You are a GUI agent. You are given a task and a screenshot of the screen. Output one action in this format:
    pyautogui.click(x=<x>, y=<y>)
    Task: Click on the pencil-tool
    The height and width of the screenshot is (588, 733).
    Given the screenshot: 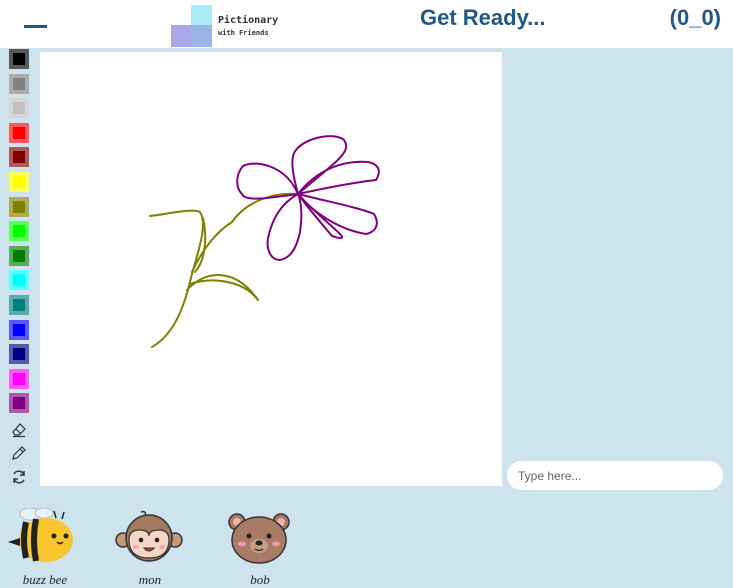 What is the action you would take?
    pyautogui.click(x=19, y=453)
    